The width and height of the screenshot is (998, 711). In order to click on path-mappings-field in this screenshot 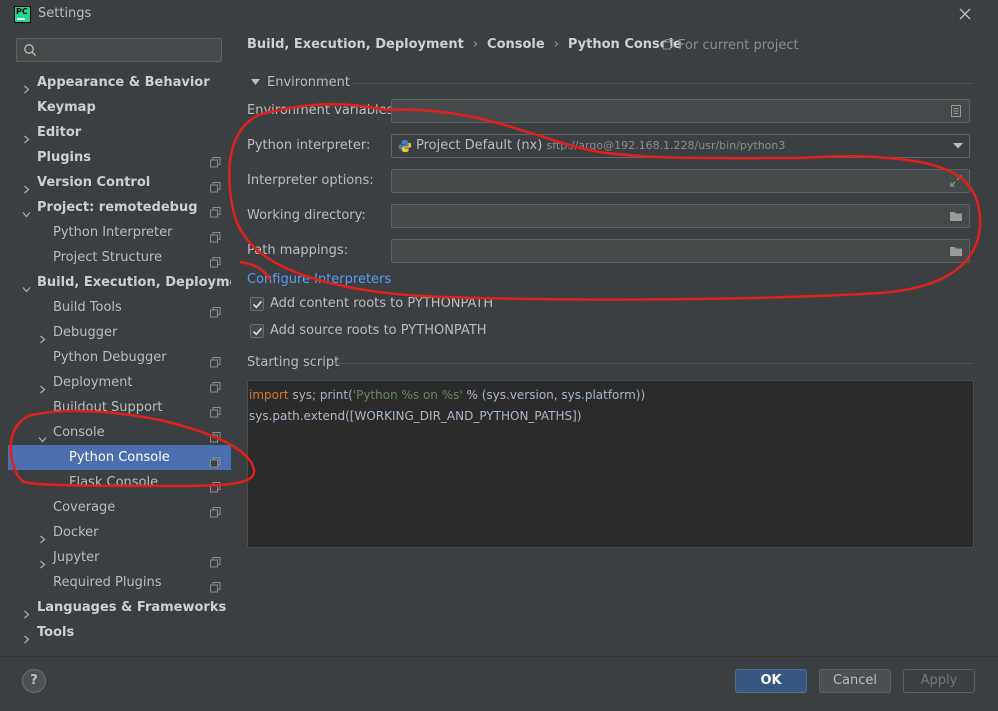, I will do `click(680, 251)`.